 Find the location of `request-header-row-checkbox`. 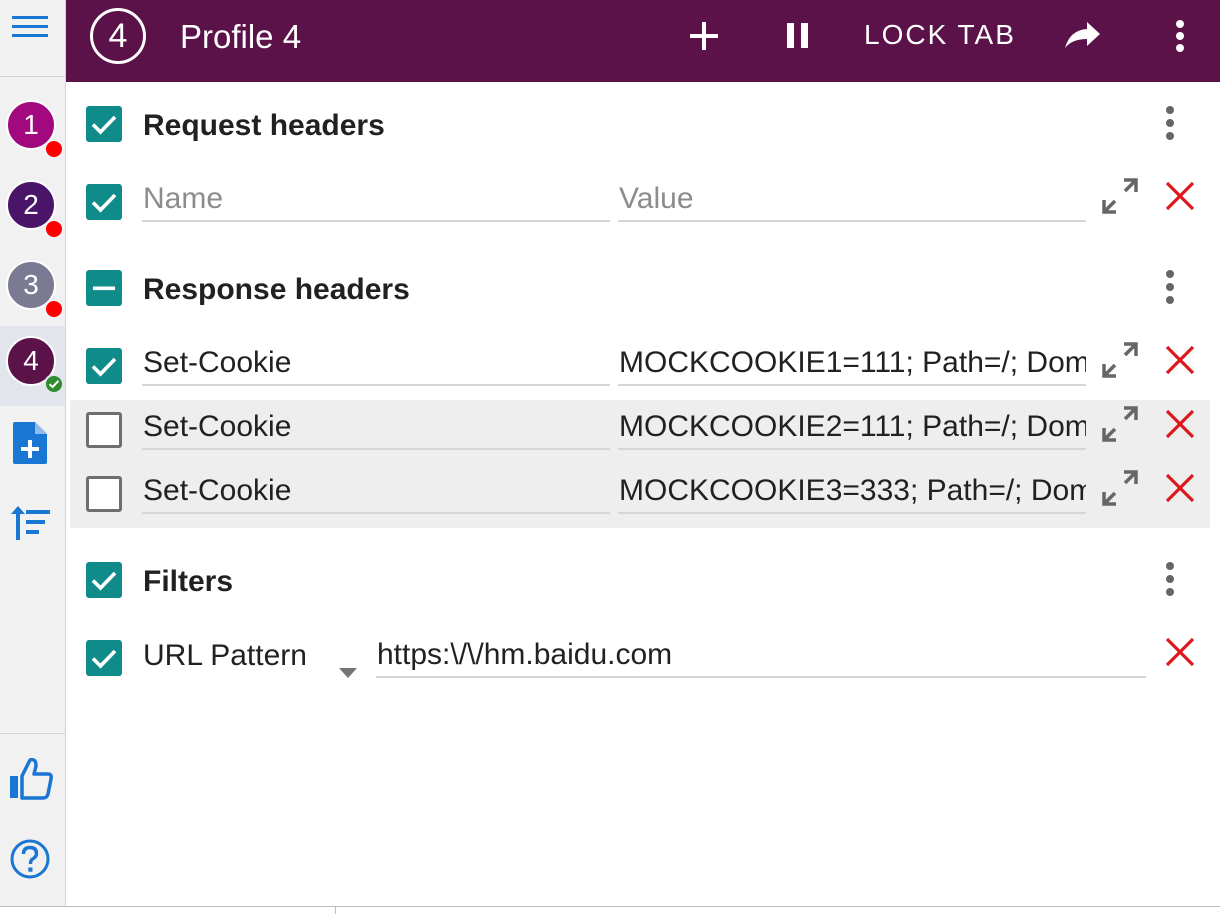

request-header-row-checkbox is located at coordinates (104, 202).